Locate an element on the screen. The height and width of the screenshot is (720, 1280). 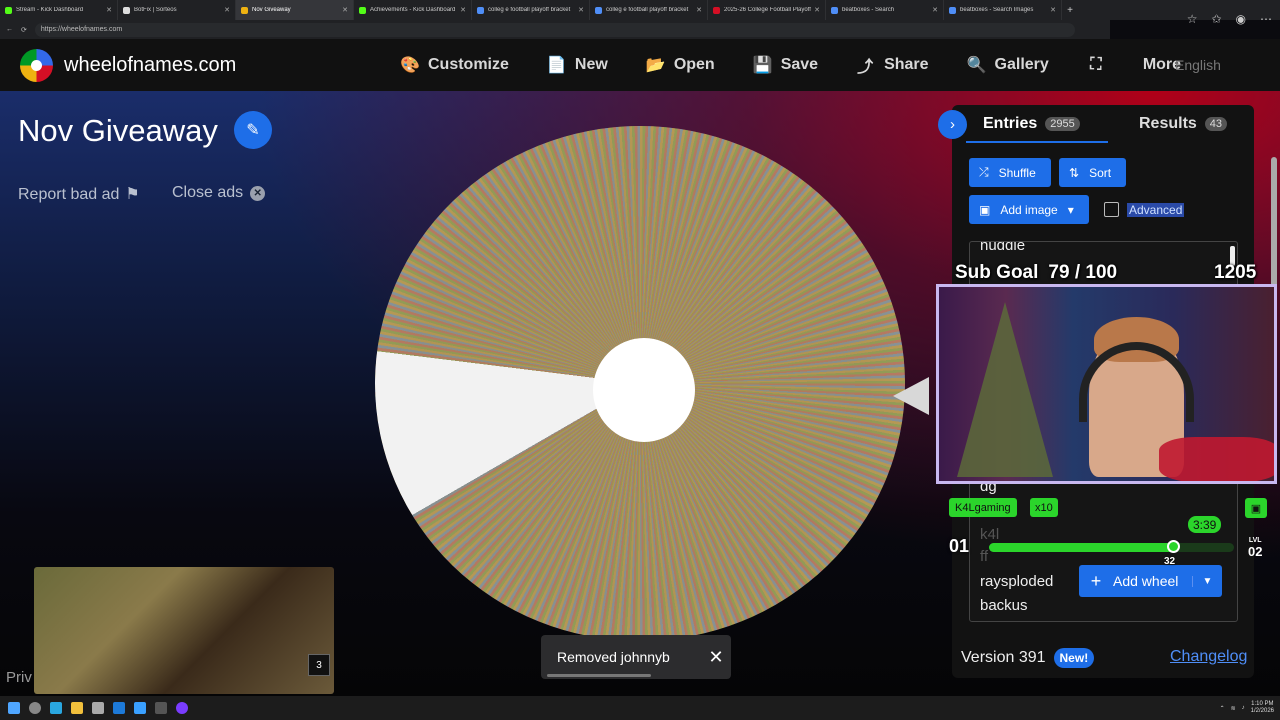
ad-counter-badge: 3 is located at coordinates (319, 665).